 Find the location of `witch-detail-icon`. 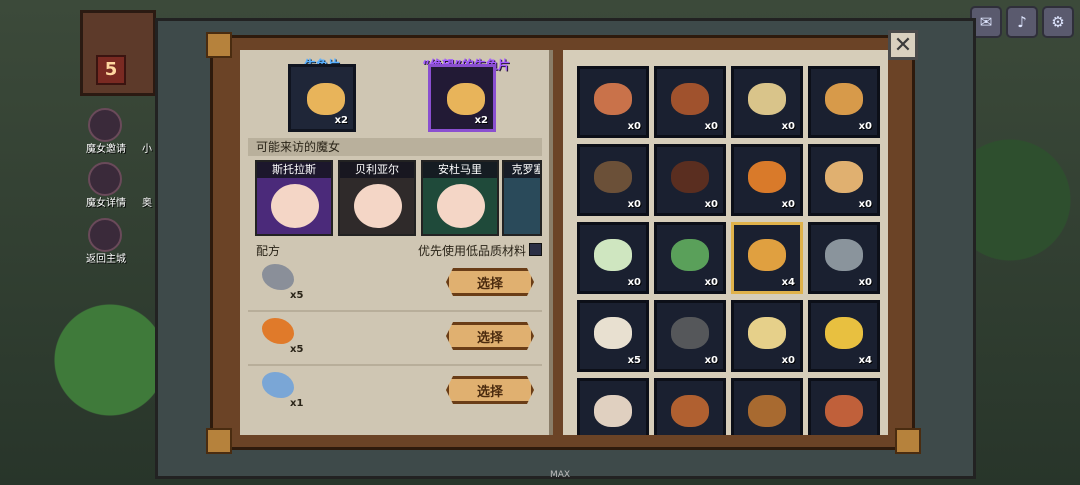

witch-detail-icon is located at coordinates (105, 179).